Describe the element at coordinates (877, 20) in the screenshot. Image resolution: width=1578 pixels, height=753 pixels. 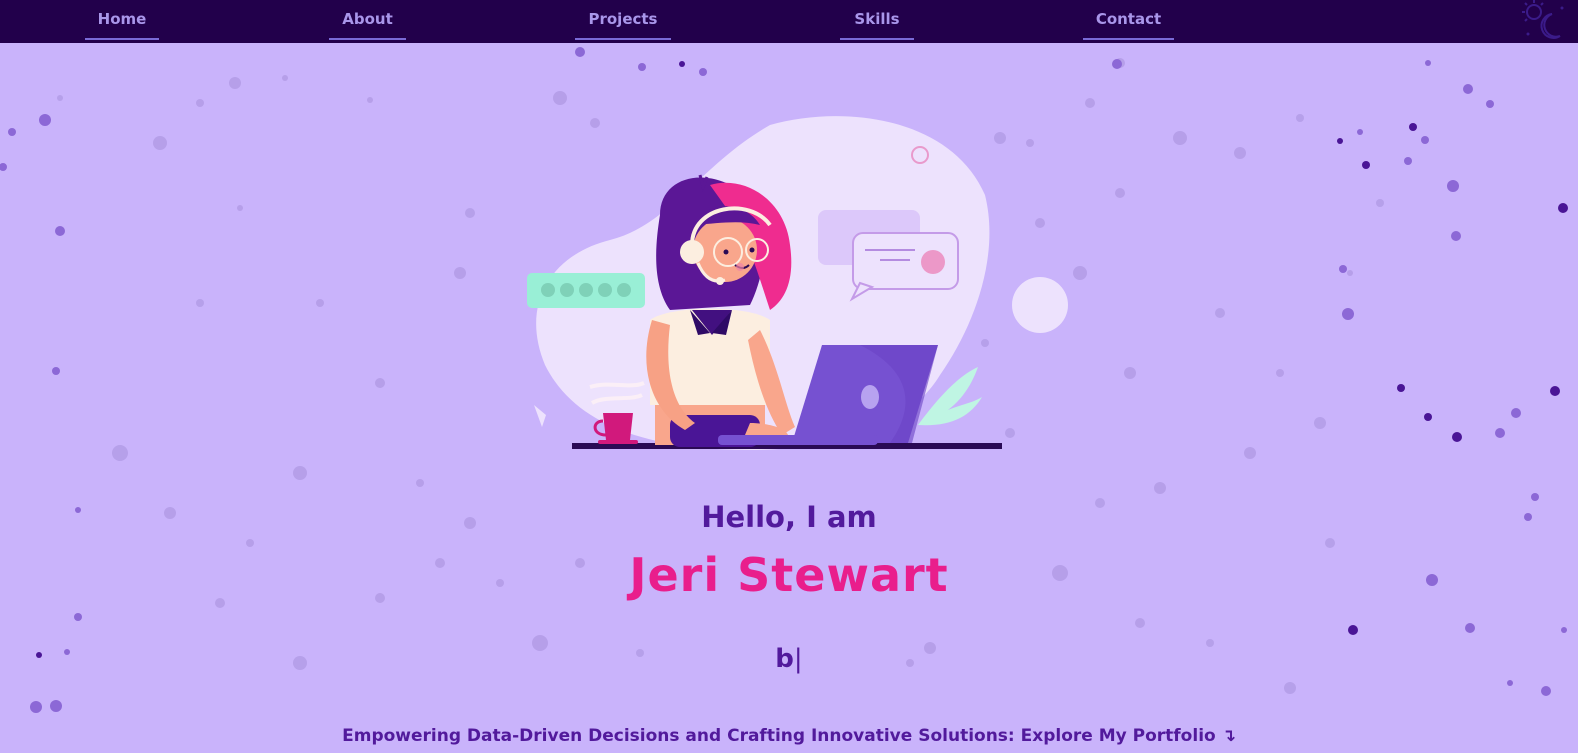
I see `nav-skills-link: Skills` at that location.